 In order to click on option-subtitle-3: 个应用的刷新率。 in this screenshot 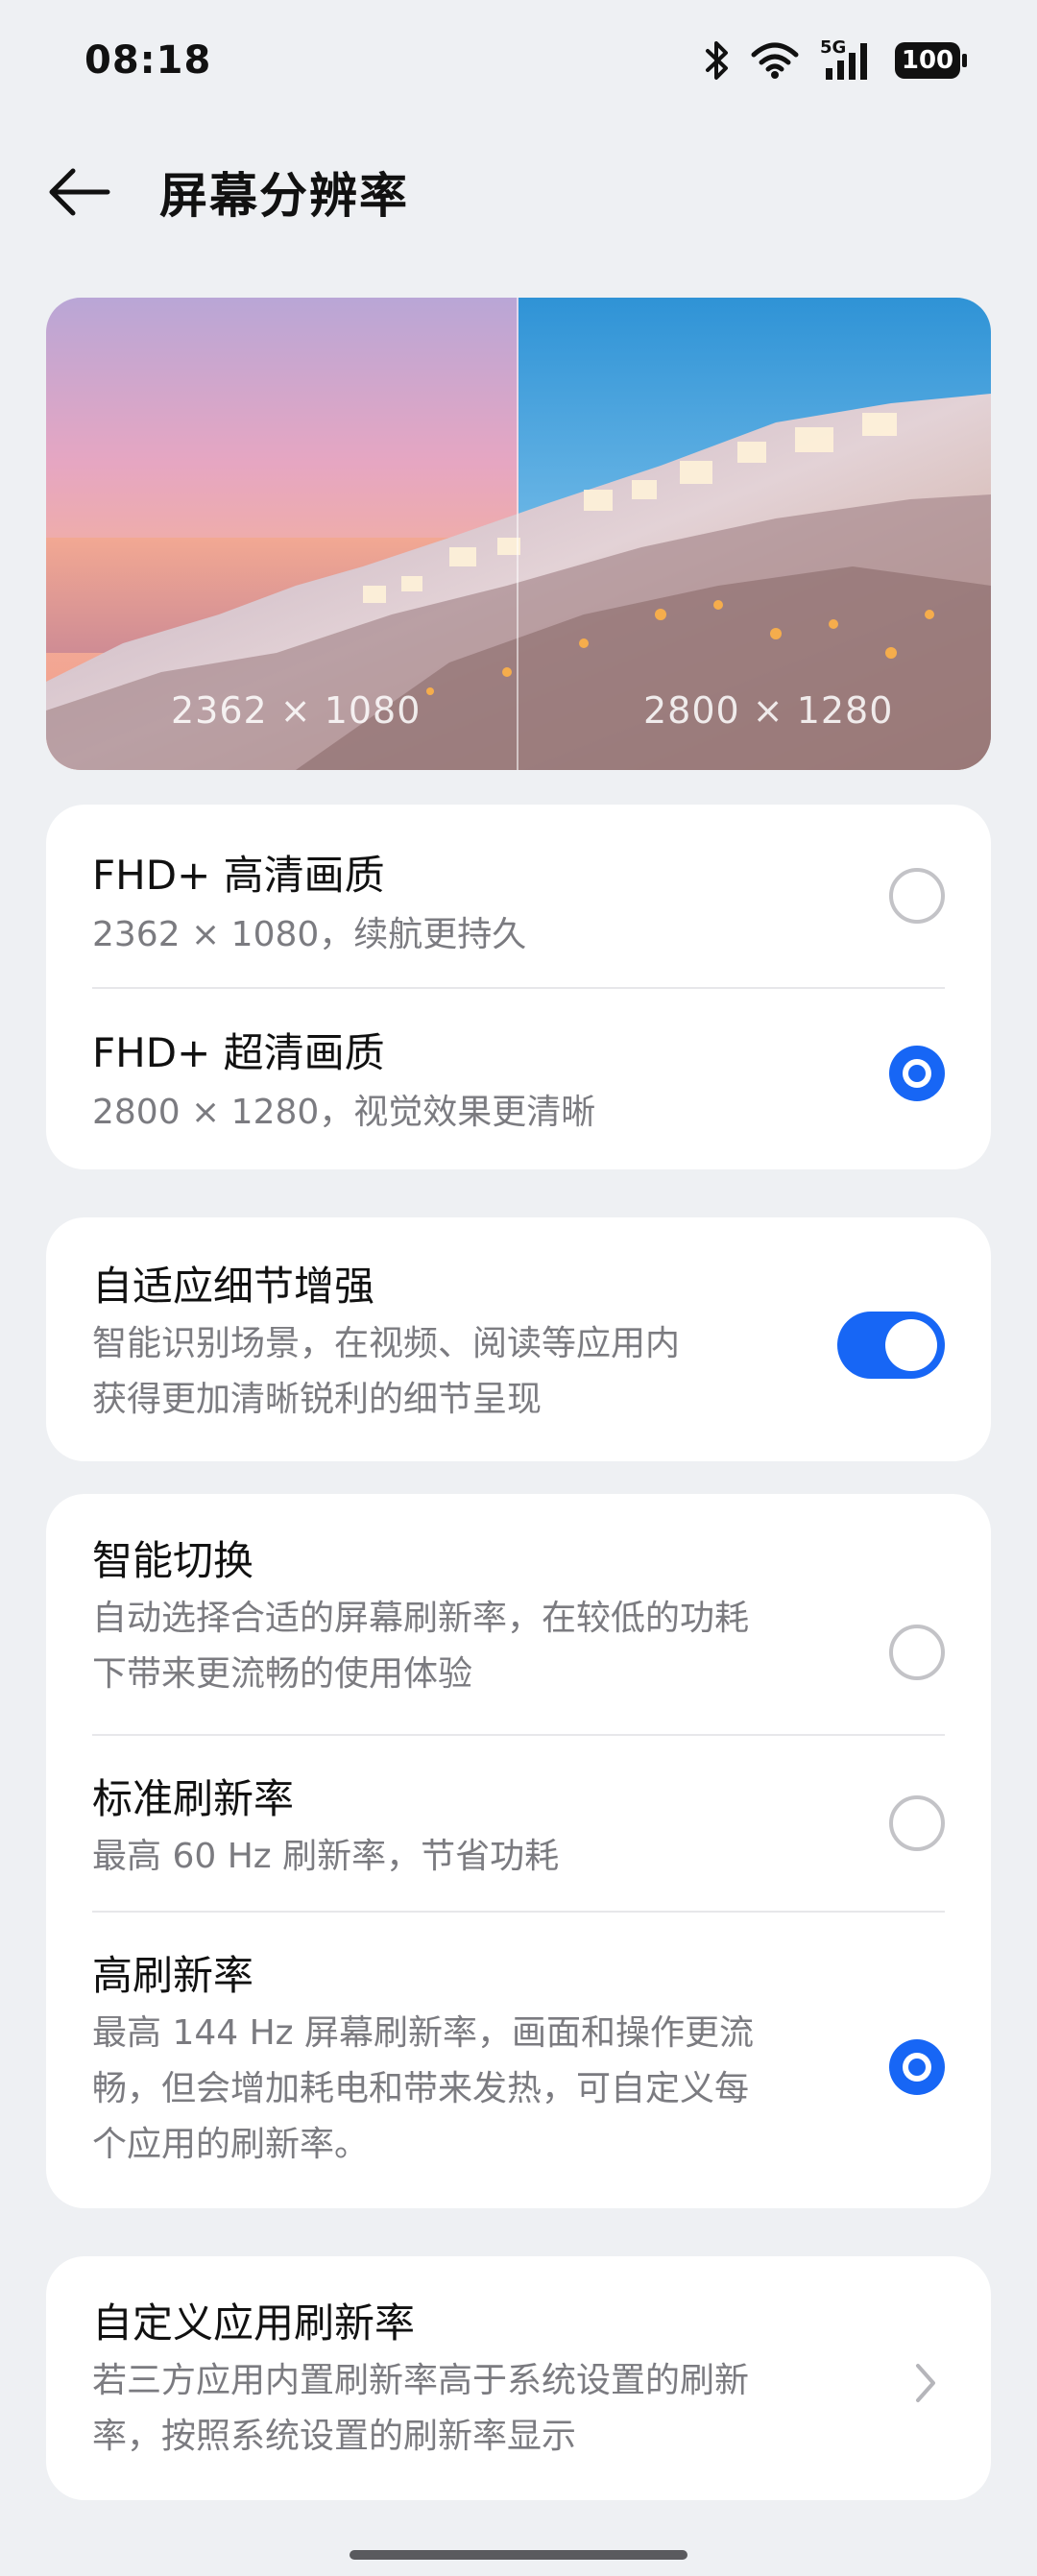, I will do `click(231, 2144)`.